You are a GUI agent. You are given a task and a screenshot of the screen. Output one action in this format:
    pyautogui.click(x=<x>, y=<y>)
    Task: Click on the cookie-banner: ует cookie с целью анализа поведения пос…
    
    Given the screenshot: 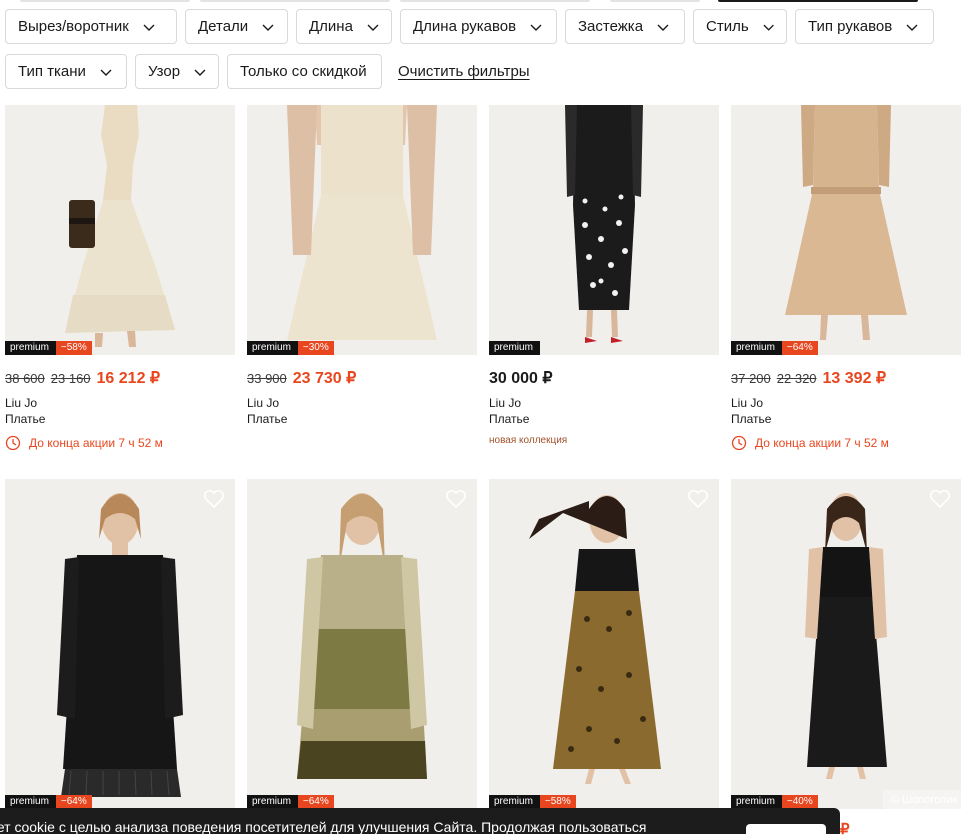 What is the action you would take?
    pyautogui.click(x=420, y=821)
    